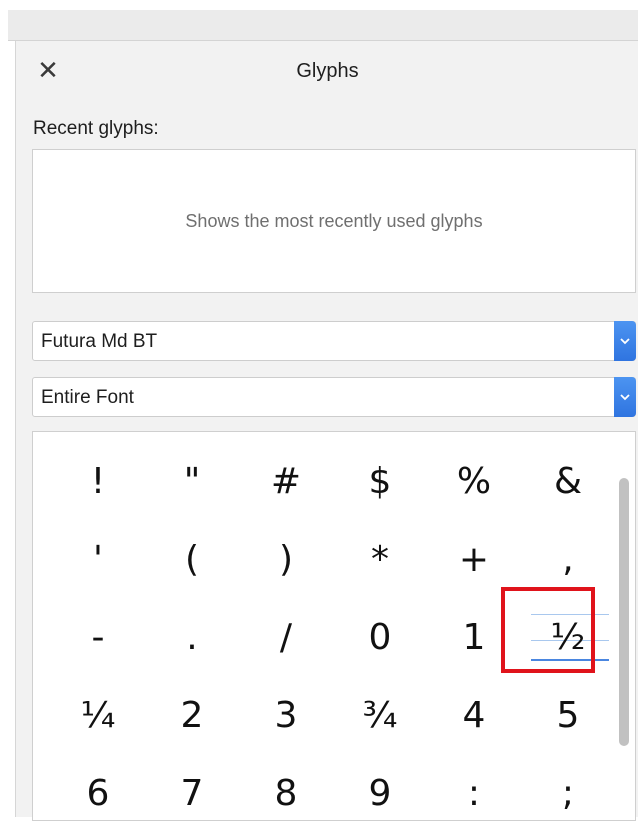  I want to click on glyph-cell: 5, so click(568, 715).